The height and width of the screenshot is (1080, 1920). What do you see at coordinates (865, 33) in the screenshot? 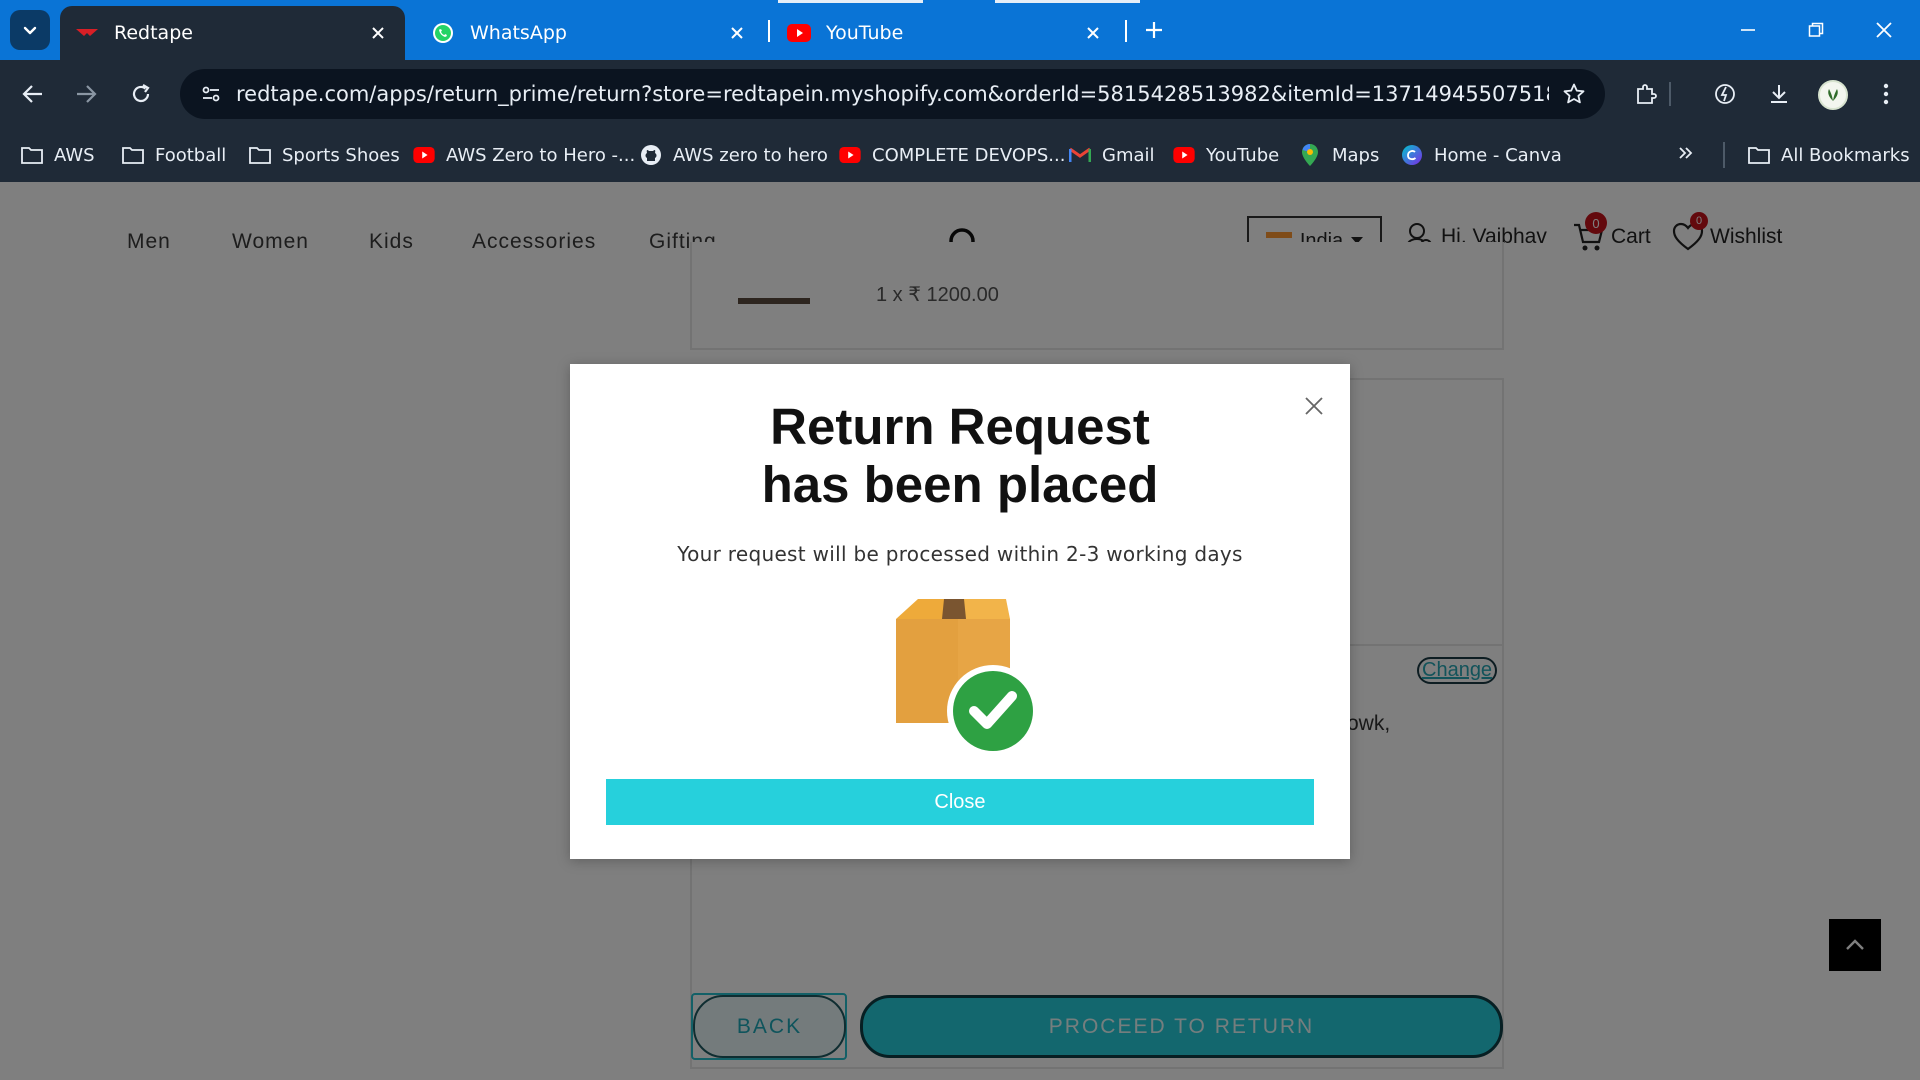
I see `tab-title: YouTube` at bounding box center [865, 33].